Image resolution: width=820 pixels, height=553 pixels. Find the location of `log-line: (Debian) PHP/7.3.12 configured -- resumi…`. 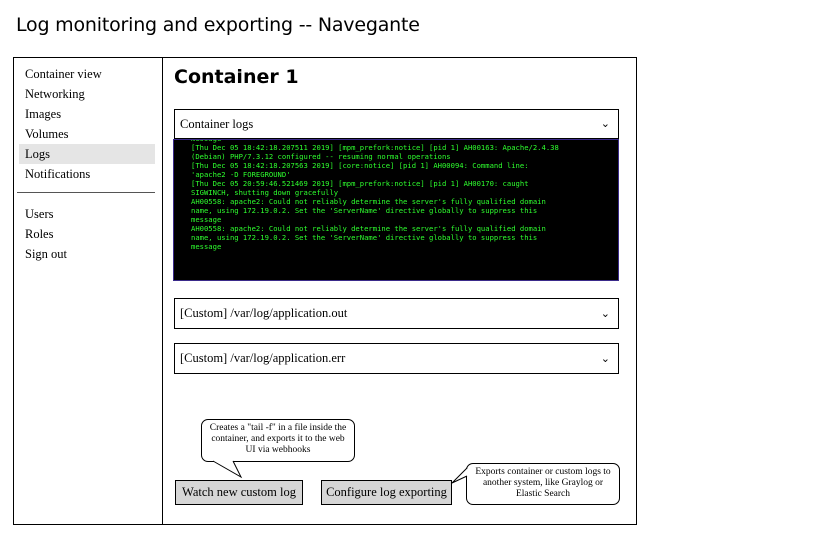

log-line: (Debian) PHP/7.3.12 configured -- resumi… is located at coordinates (321, 156).